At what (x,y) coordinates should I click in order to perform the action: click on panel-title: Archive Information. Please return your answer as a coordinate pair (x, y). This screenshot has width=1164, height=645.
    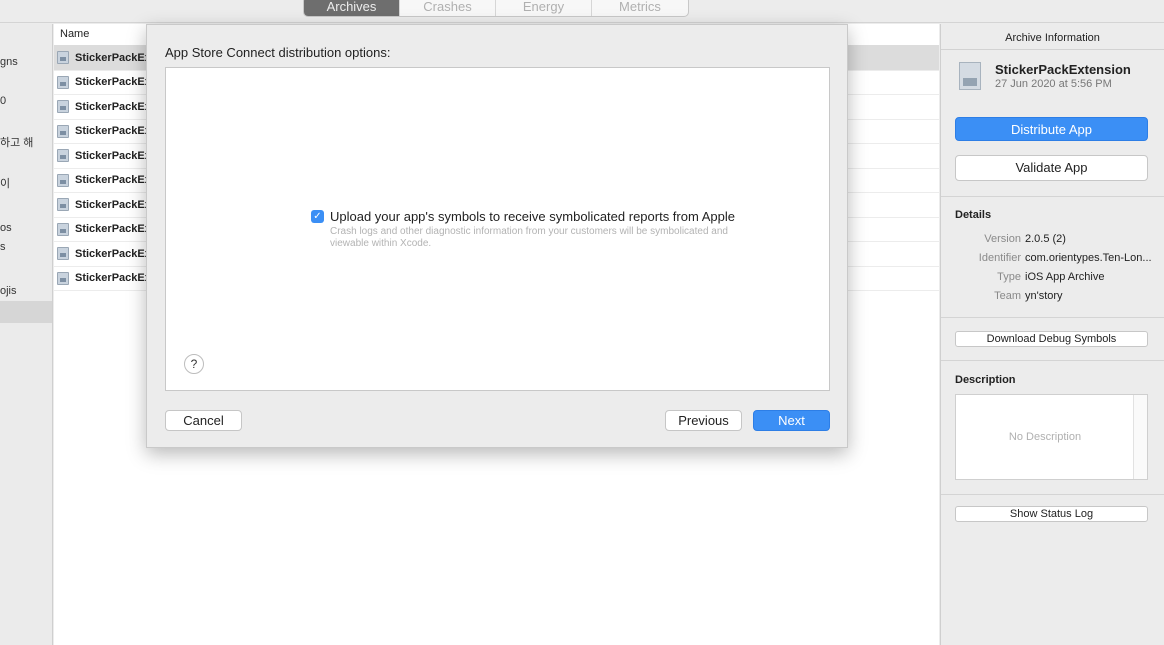
    Looking at the image, I should click on (1052, 37).